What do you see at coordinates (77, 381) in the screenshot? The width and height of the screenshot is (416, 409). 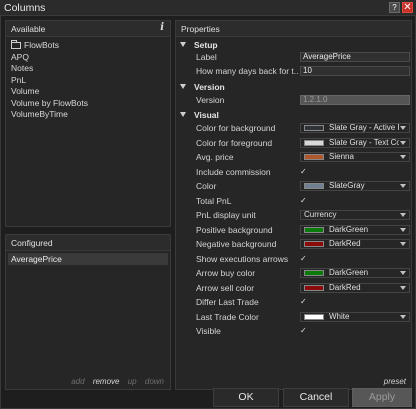 I see `add-link: add` at bounding box center [77, 381].